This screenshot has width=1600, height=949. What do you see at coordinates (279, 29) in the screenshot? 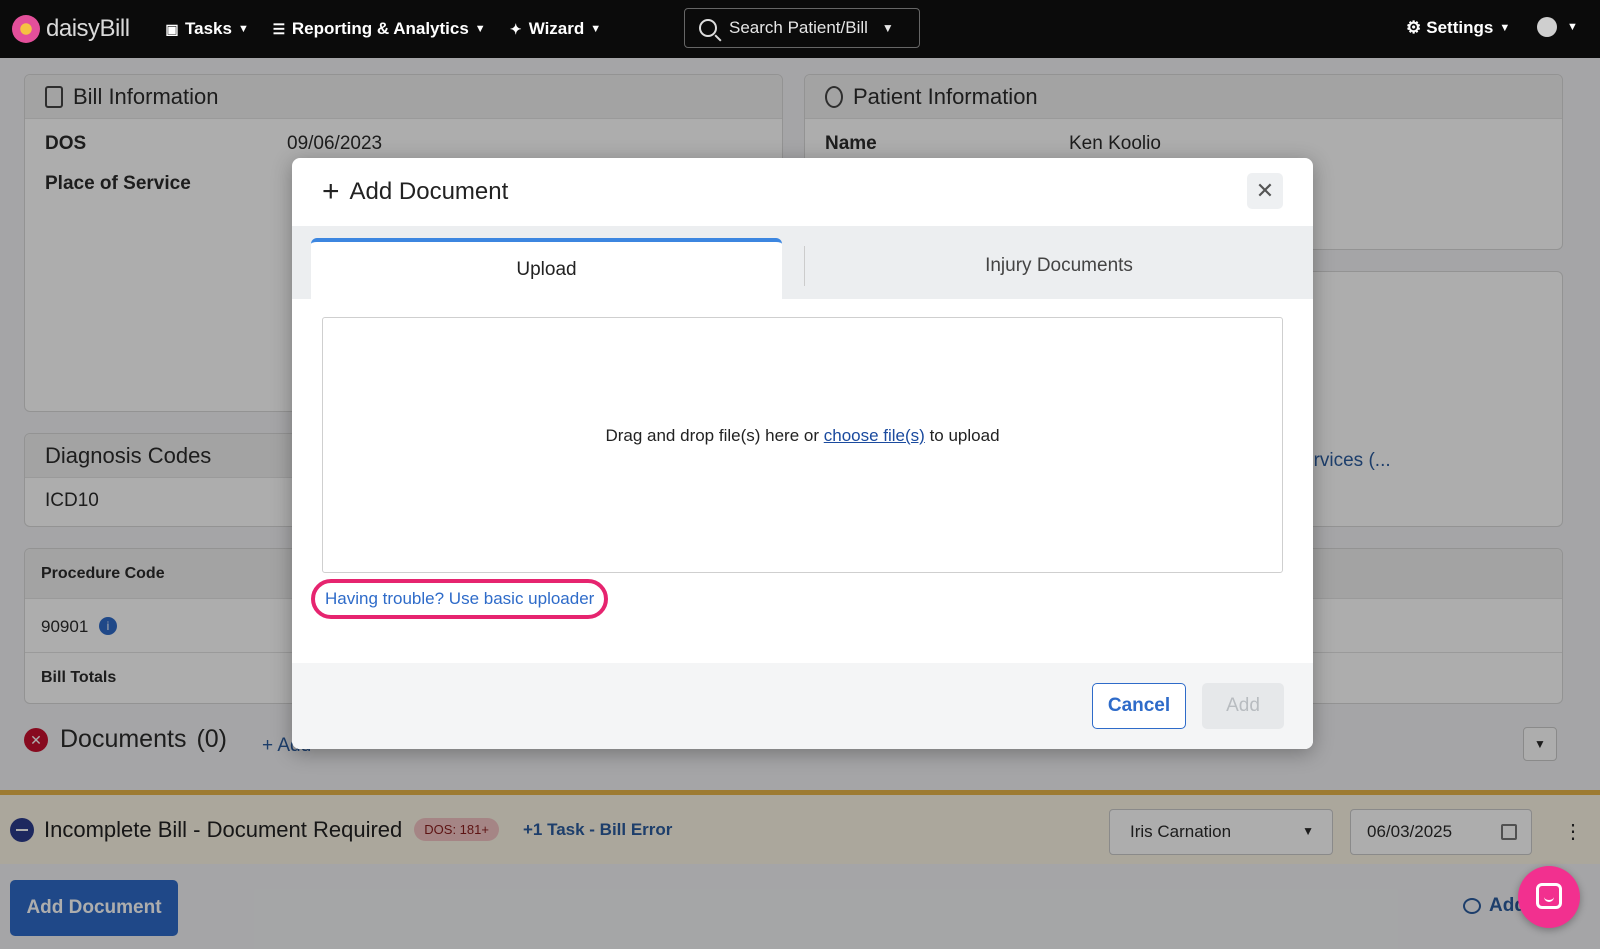
I see `chart-icon: ☰` at bounding box center [279, 29].